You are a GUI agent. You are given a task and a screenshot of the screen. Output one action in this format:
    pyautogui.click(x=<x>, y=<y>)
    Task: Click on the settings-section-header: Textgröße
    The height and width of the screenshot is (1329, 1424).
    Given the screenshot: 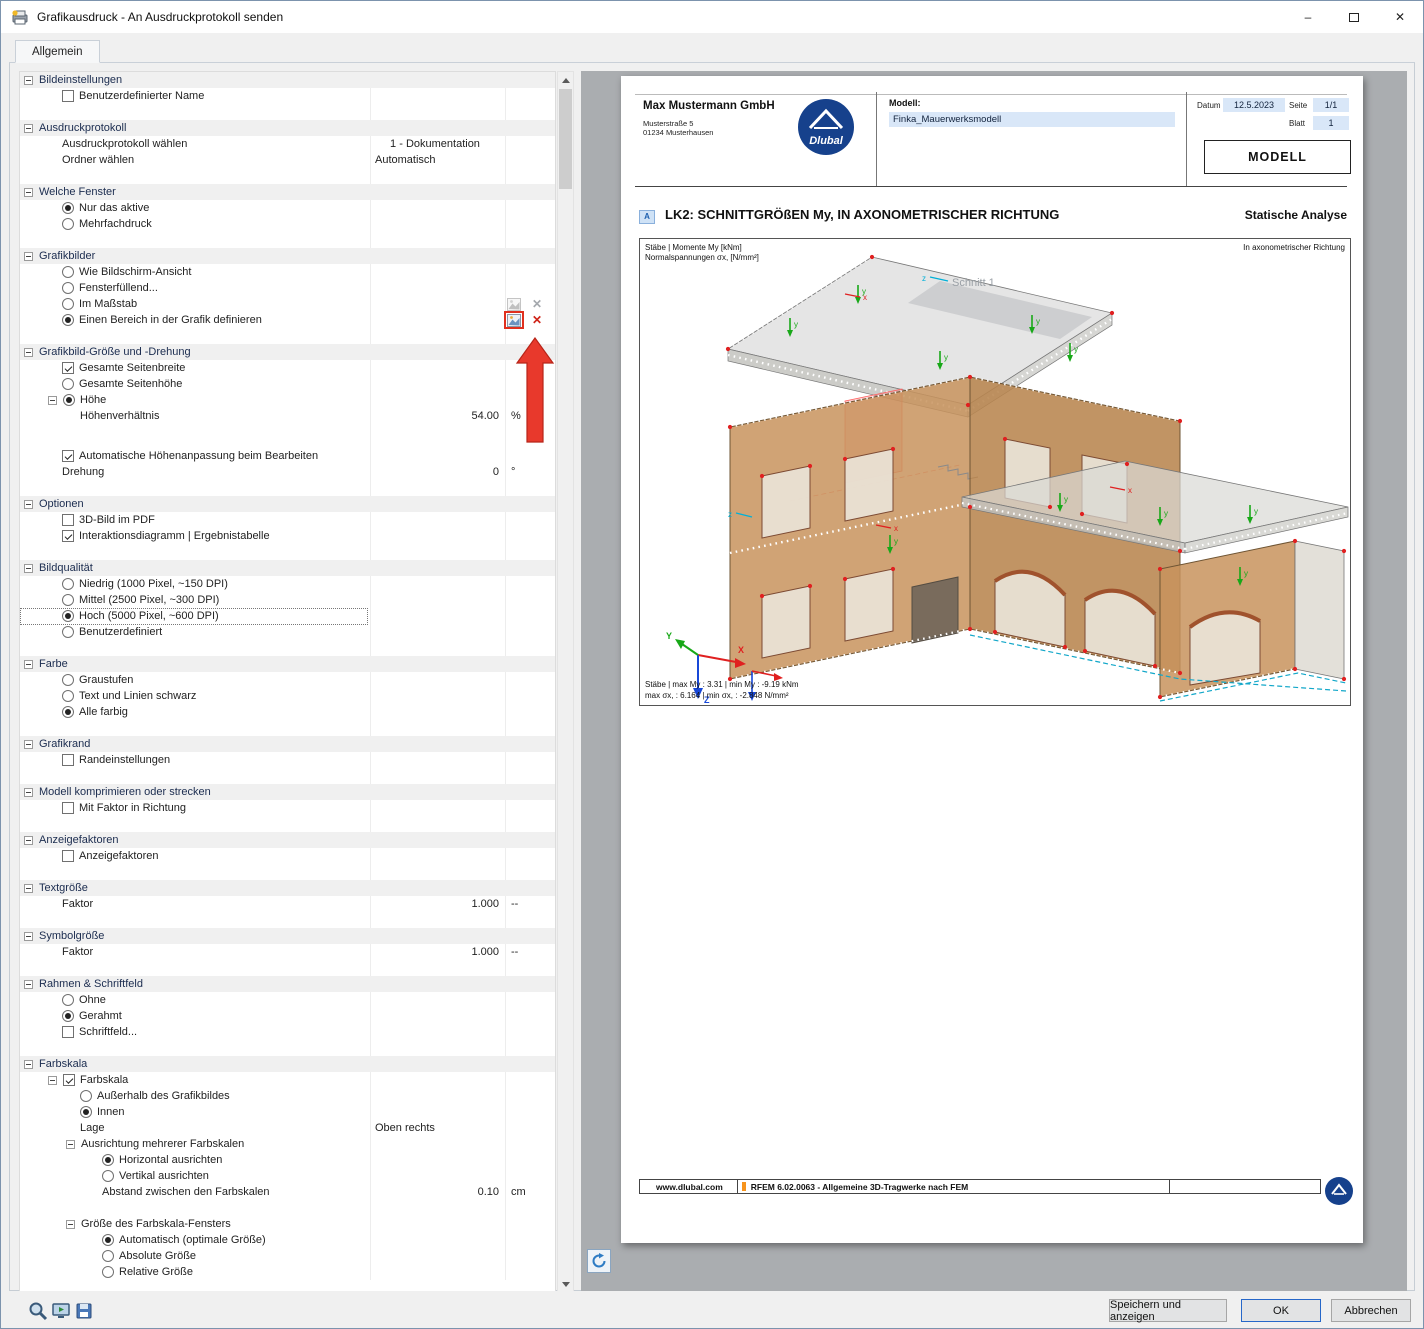 What is the action you would take?
    pyautogui.click(x=287, y=888)
    